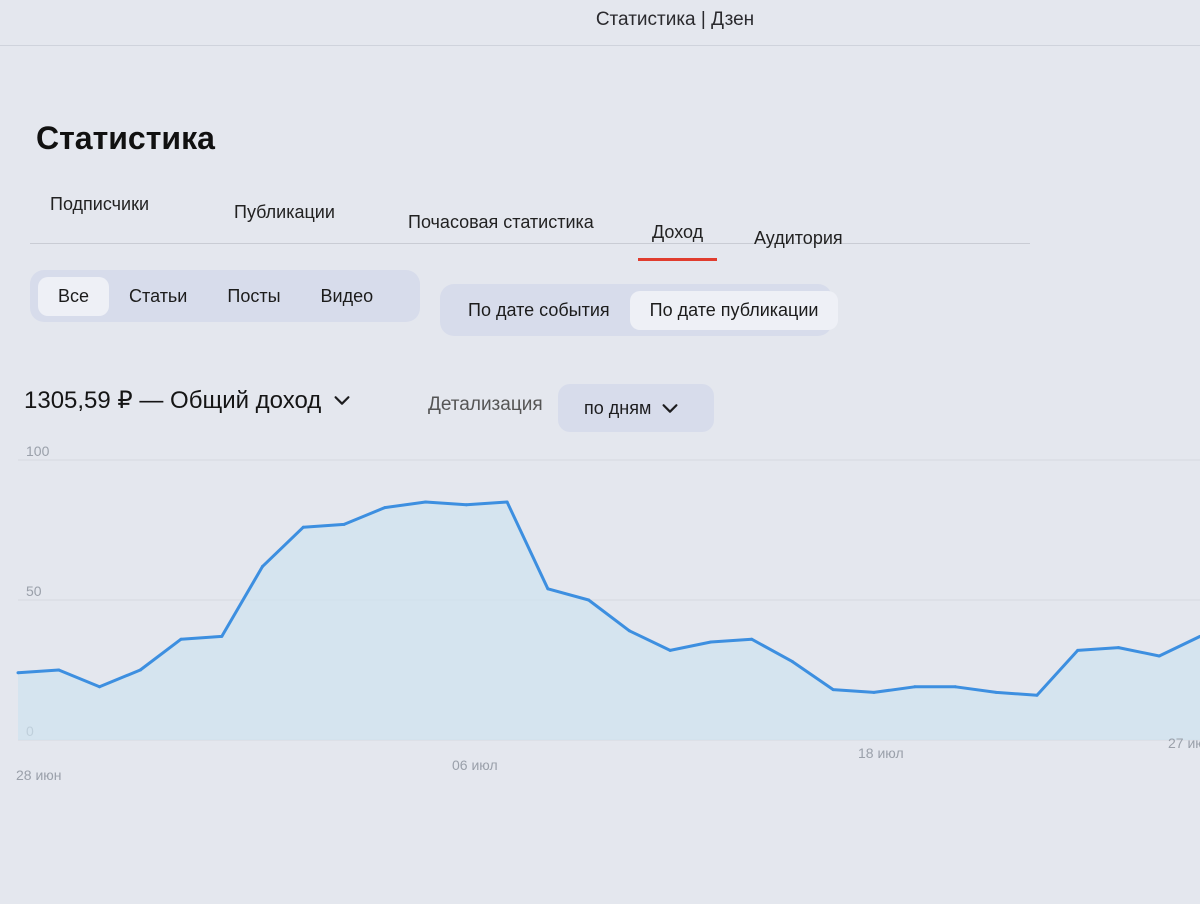  I want to click on page-title: Статистика, so click(125, 138).